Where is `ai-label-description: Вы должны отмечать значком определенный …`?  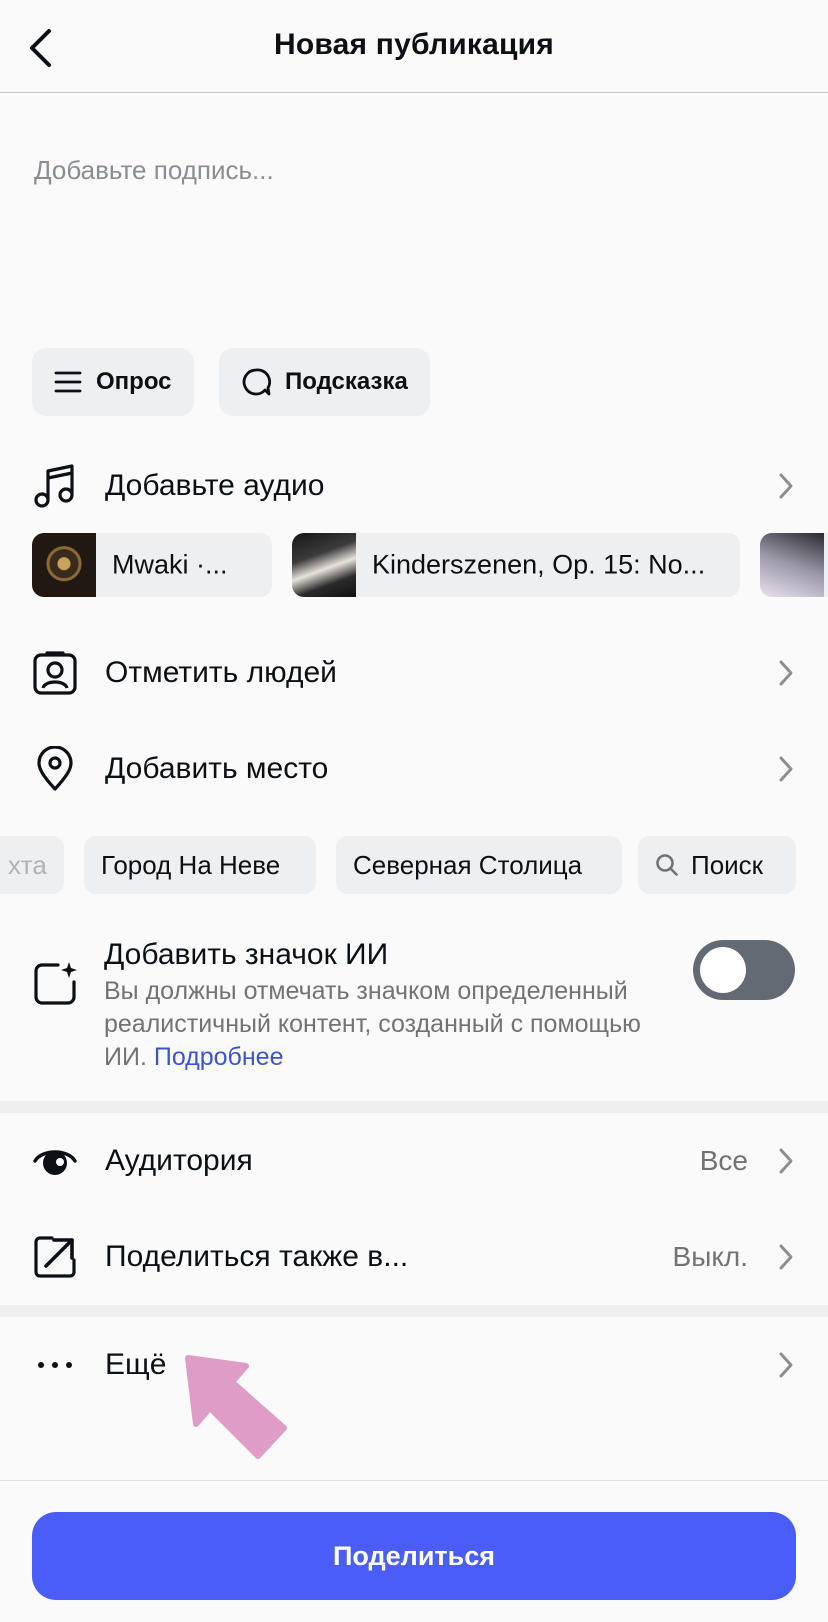 ai-label-description: Вы должны отмечать значком определенный … is located at coordinates (384, 1024).